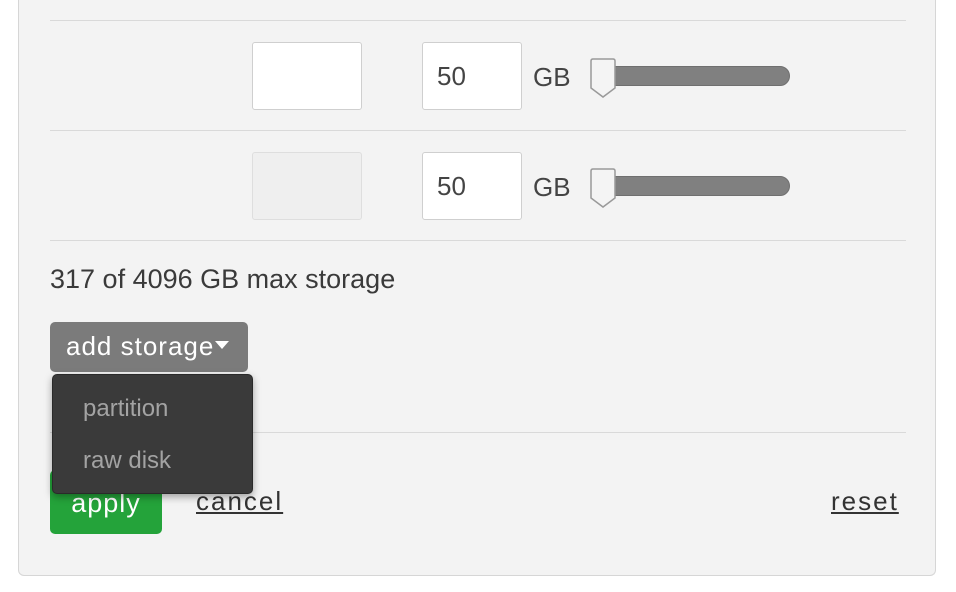 This screenshot has height=592, width=956. I want to click on add-storage-label: add storage, so click(140, 346).